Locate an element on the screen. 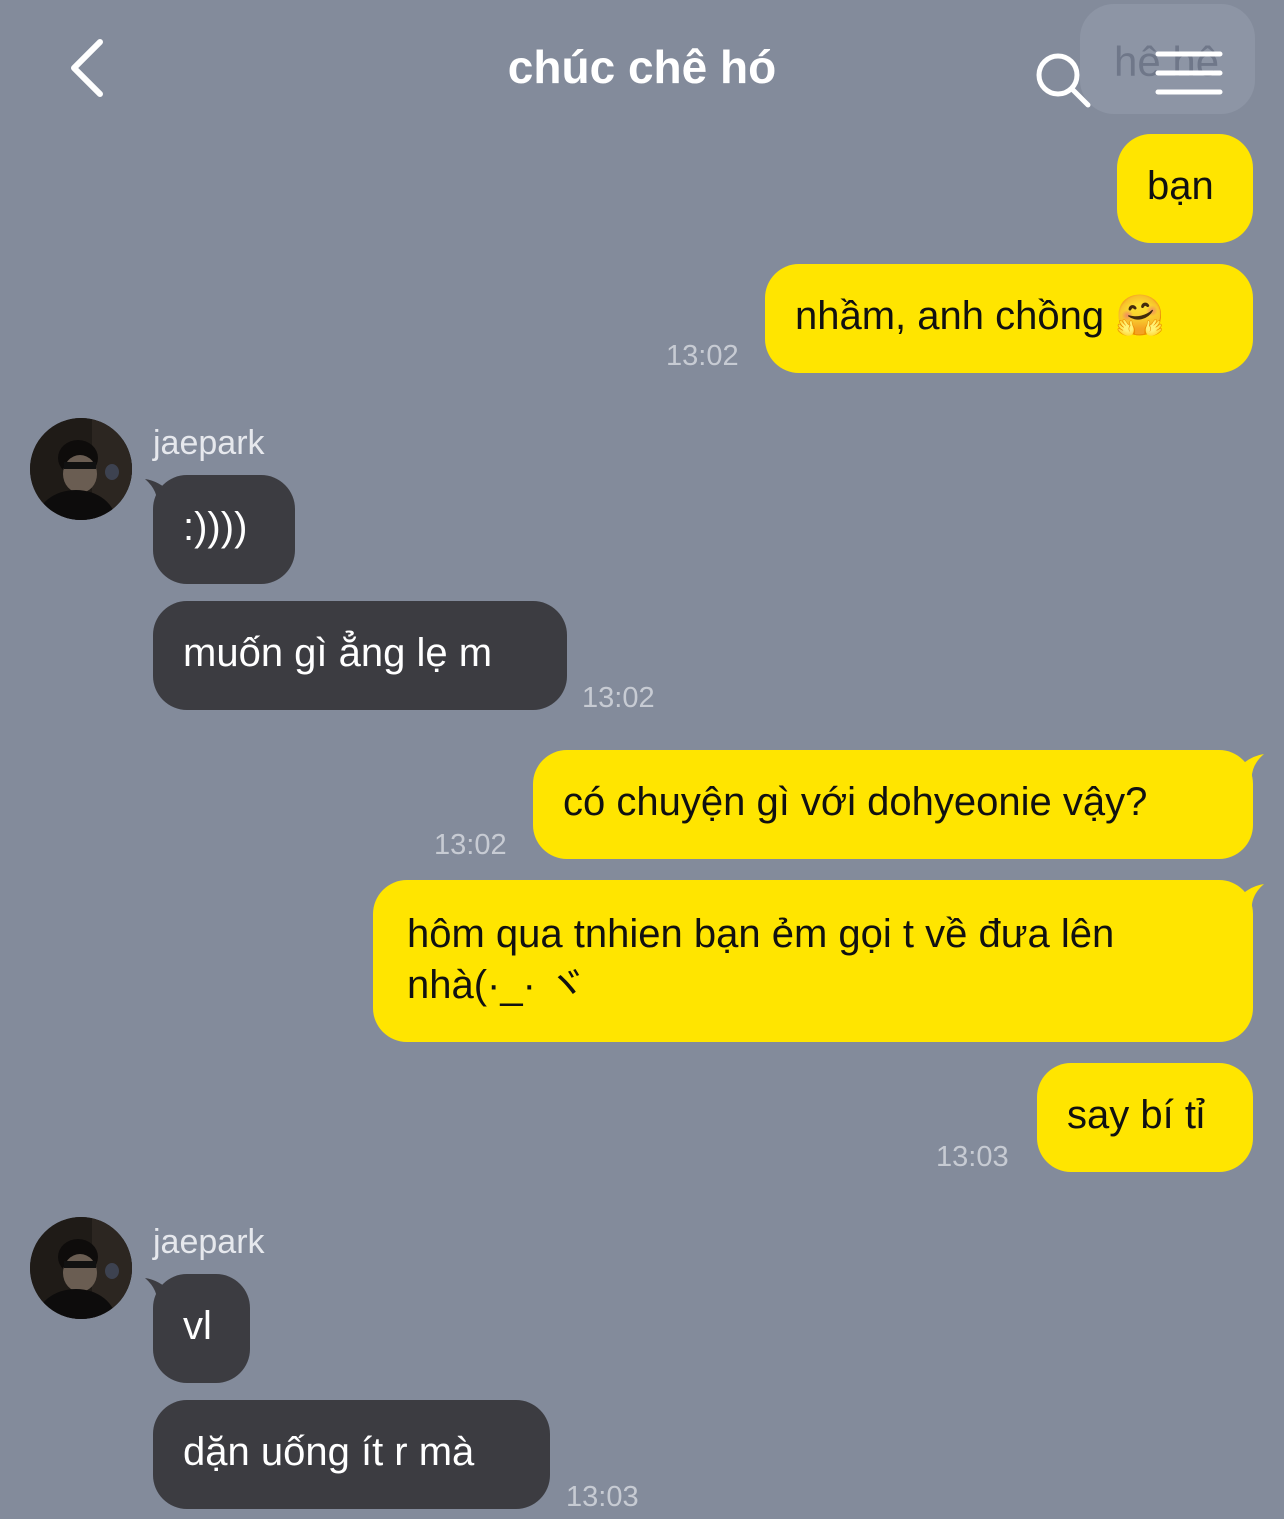 The width and height of the screenshot is (1284, 1519). message-text: vl is located at coordinates (197, 1326).